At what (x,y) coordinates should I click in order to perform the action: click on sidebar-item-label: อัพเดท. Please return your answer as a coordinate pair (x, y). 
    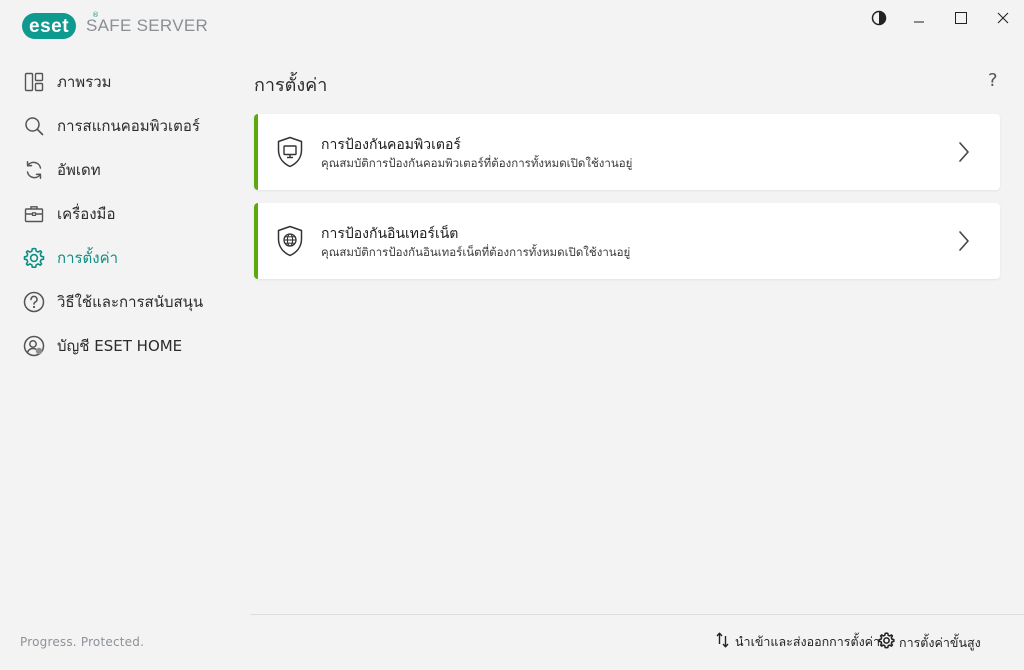
    Looking at the image, I should click on (79, 170).